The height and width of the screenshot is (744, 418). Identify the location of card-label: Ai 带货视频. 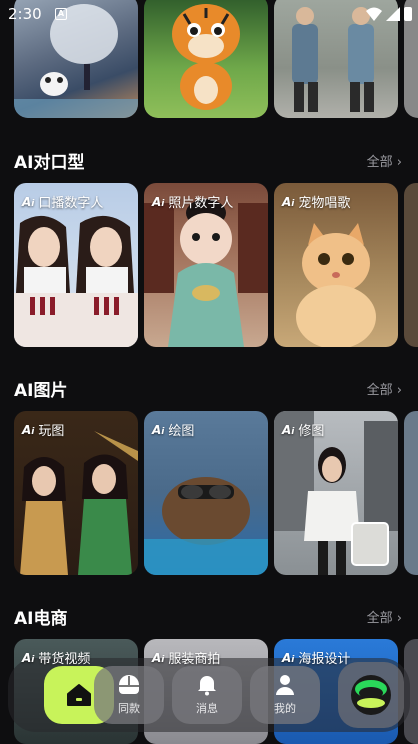
(56, 658).